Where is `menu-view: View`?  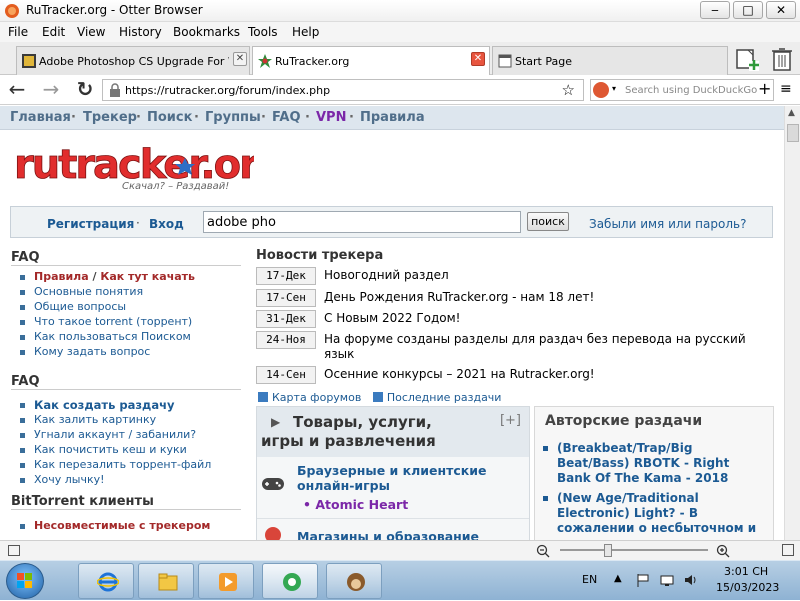
menu-view: View is located at coordinates (91, 32).